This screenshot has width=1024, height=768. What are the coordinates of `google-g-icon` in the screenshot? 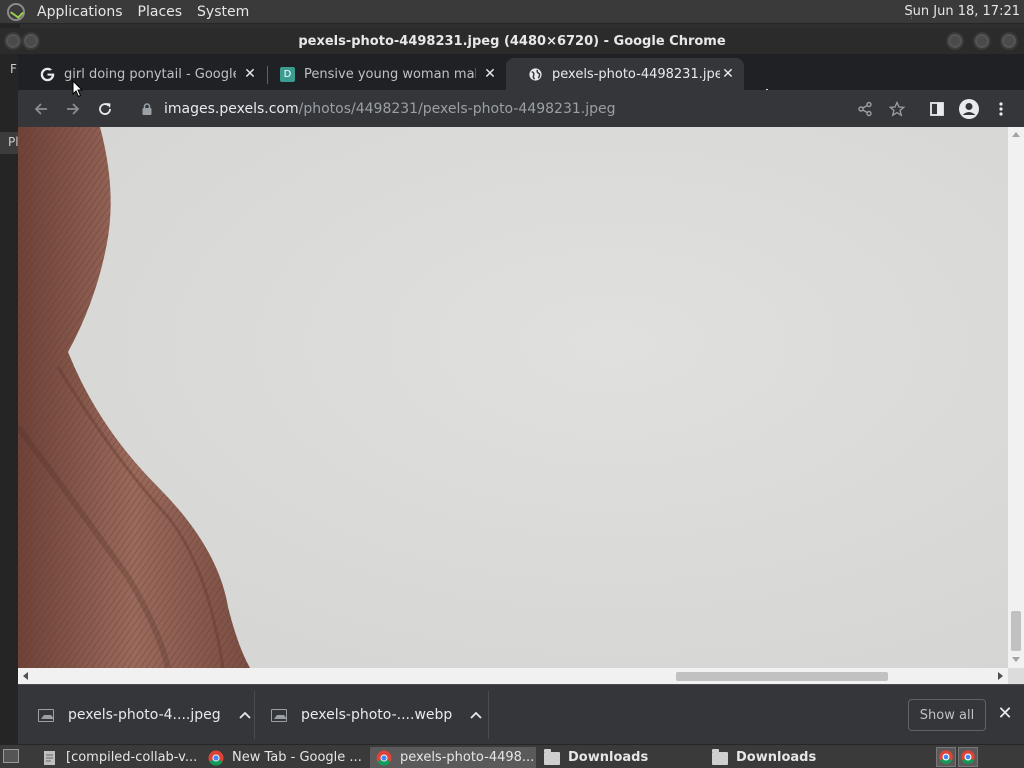 It's located at (47, 74).